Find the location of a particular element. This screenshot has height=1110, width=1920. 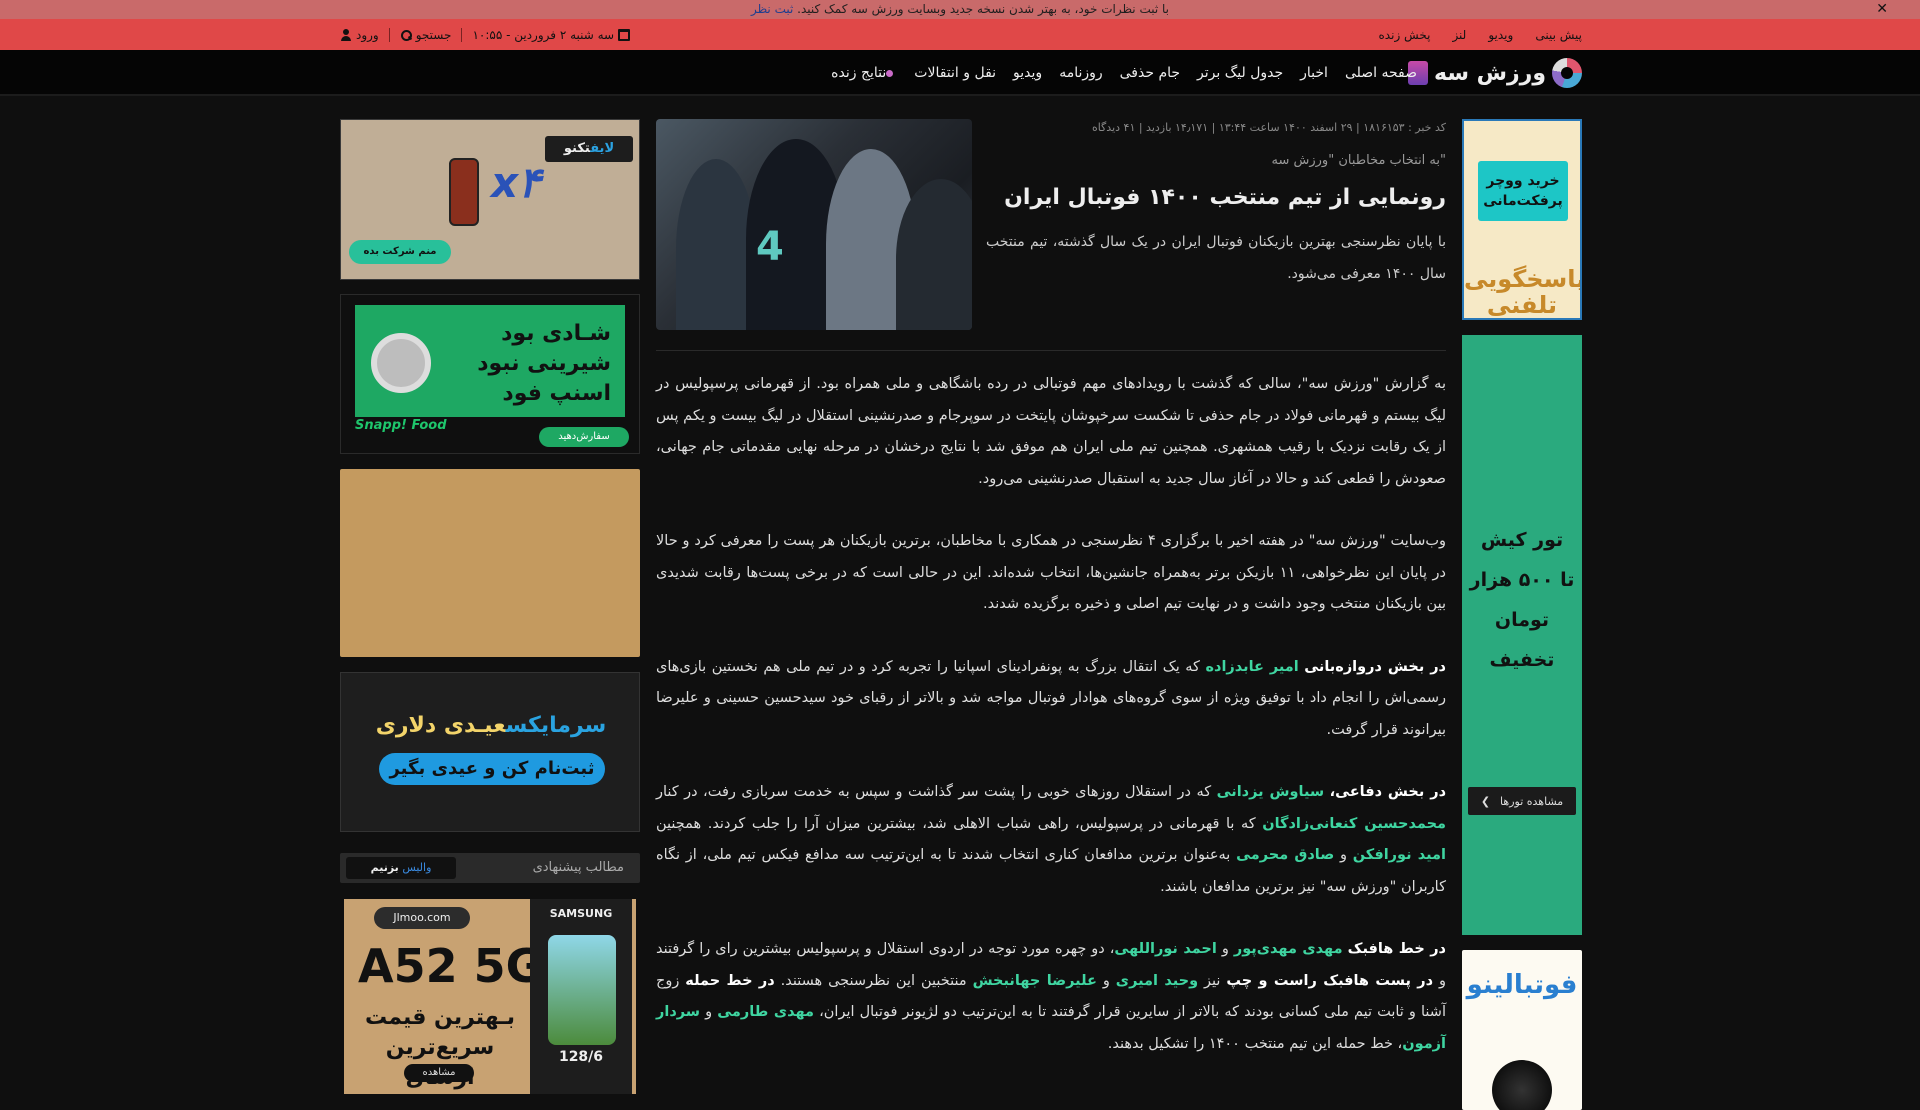

bold-text: در بخش دفاعی، is located at coordinates (1388, 792).